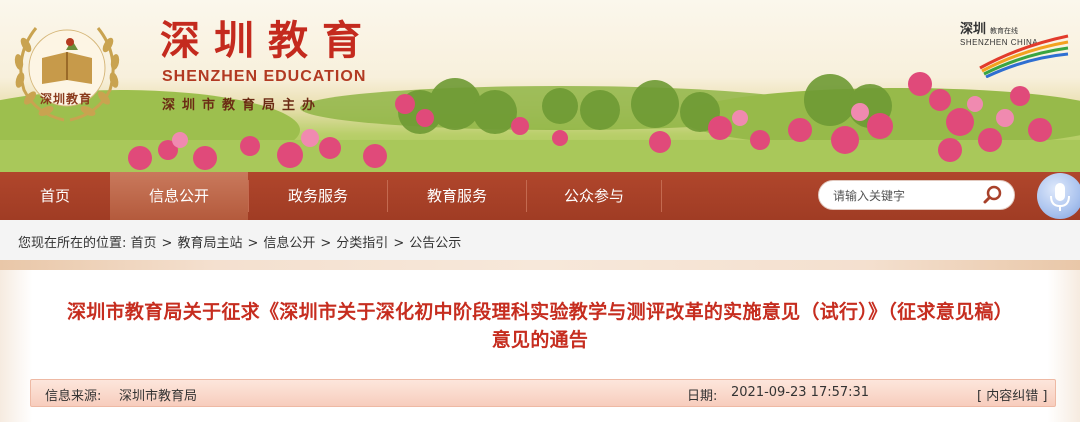  I want to click on date-value: 2021-09-23 17:57:31, so click(800, 392).